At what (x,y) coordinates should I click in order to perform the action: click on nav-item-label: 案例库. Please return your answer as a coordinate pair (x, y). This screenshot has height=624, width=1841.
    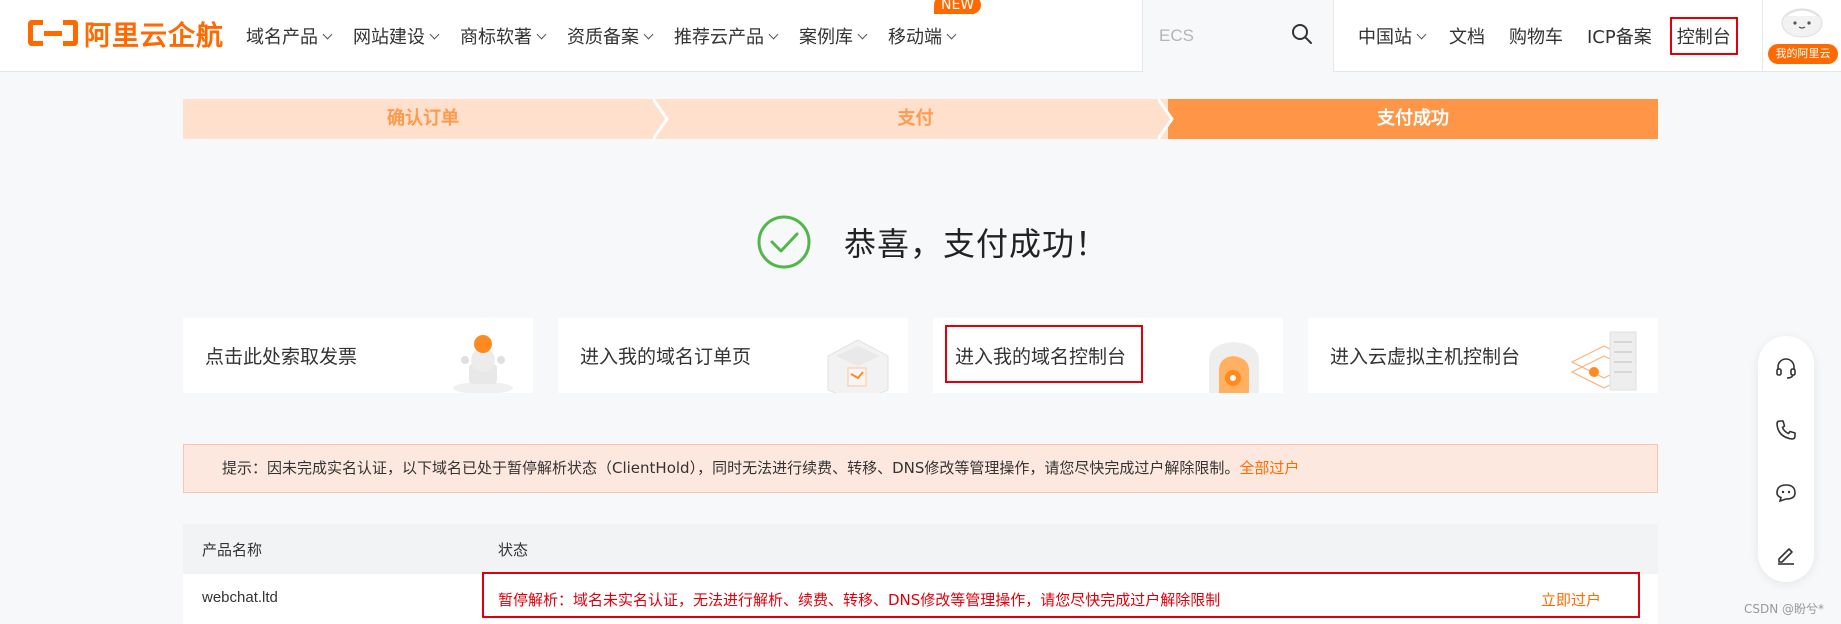
    Looking at the image, I should click on (826, 37).